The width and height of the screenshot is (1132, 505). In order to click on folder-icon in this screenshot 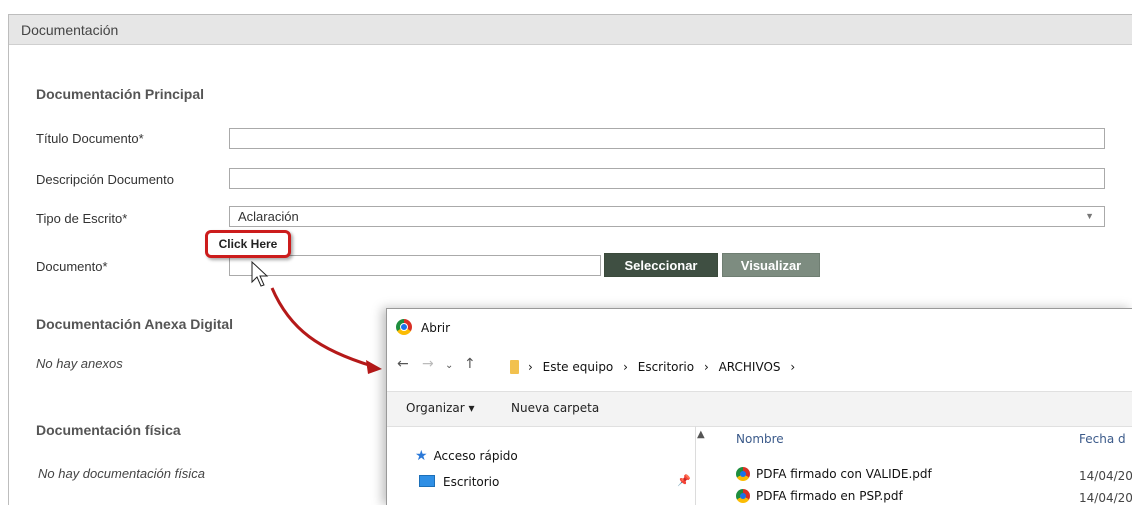, I will do `click(514, 367)`.